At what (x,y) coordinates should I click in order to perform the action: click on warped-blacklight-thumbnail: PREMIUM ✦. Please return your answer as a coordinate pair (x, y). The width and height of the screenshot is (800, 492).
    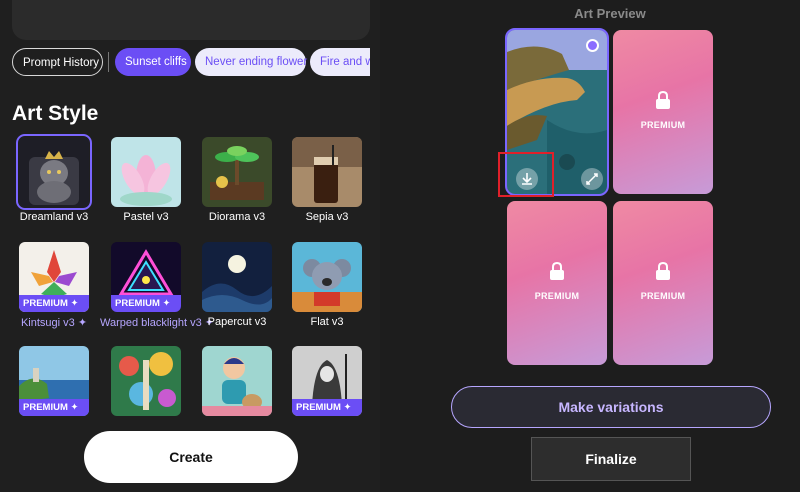
    Looking at the image, I should click on (146, 277).